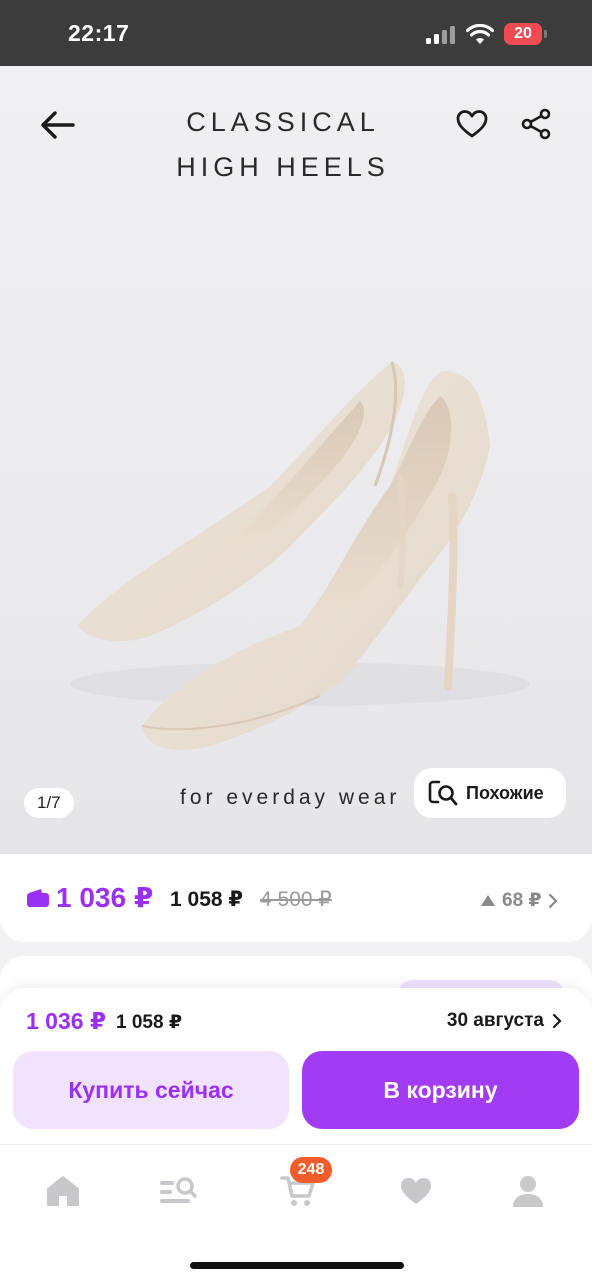 This screenshot has width=592, height=1280. I want to click on nav-favorites, so click(416, 1191).